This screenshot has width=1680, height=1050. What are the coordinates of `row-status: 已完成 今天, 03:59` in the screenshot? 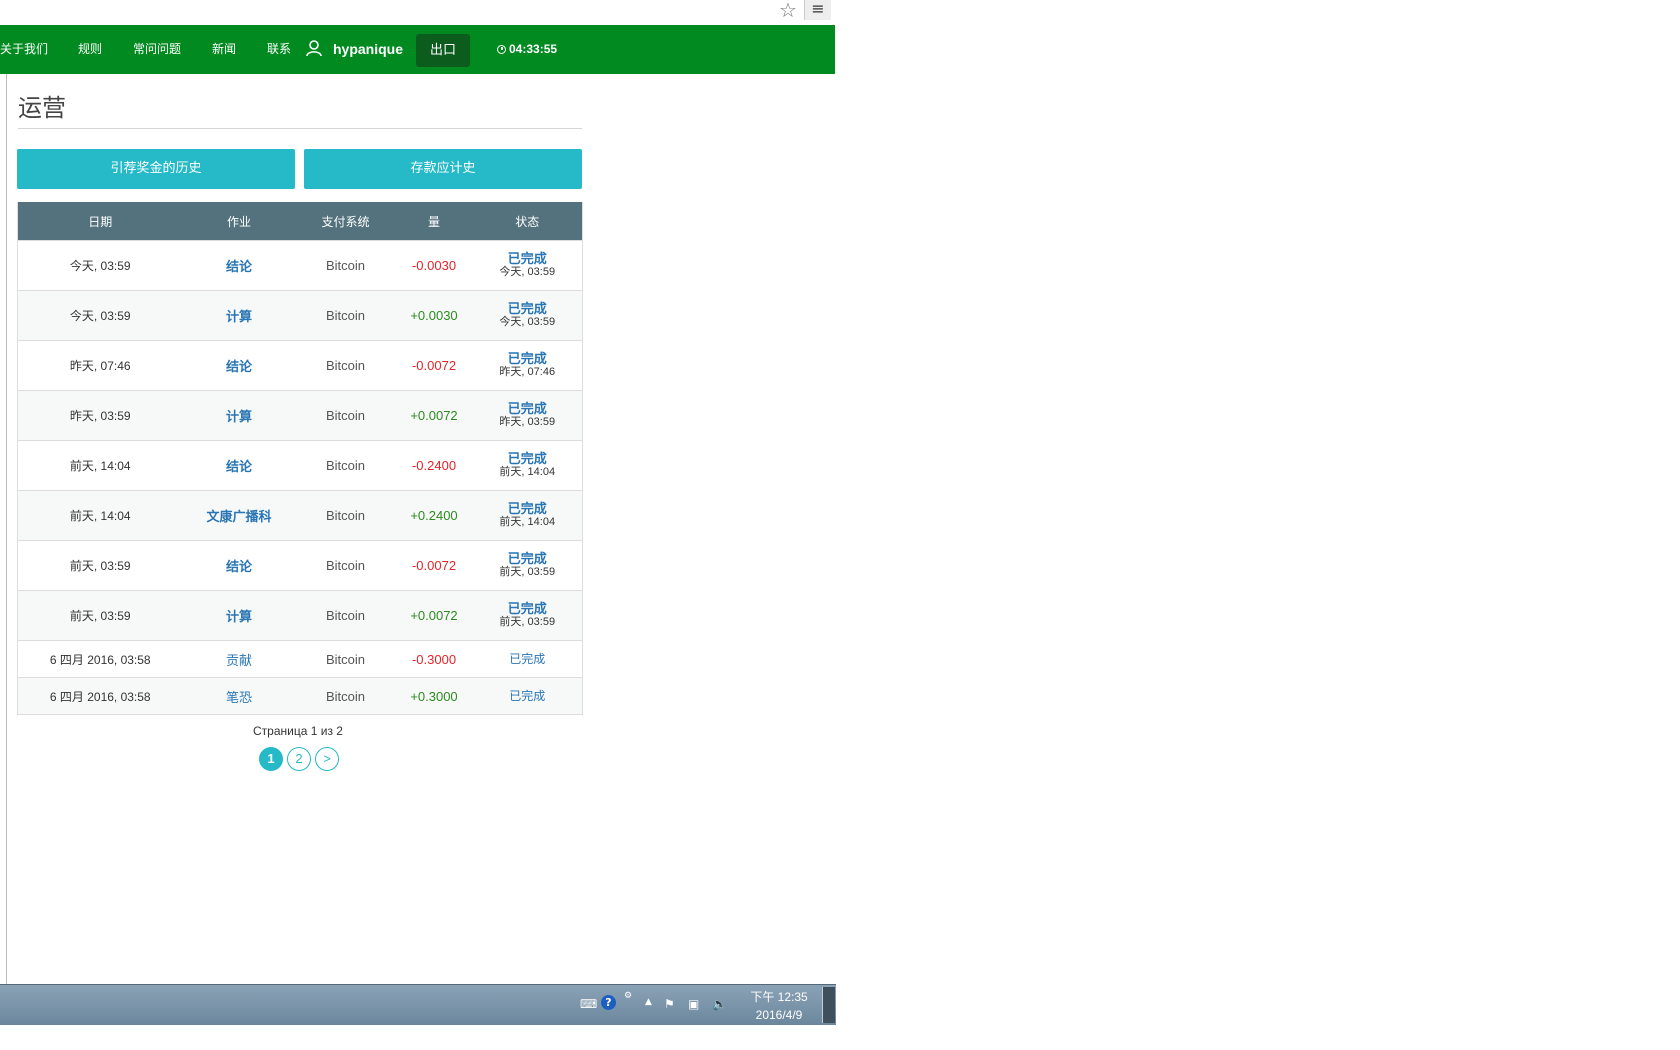 It's located at (527, 265).